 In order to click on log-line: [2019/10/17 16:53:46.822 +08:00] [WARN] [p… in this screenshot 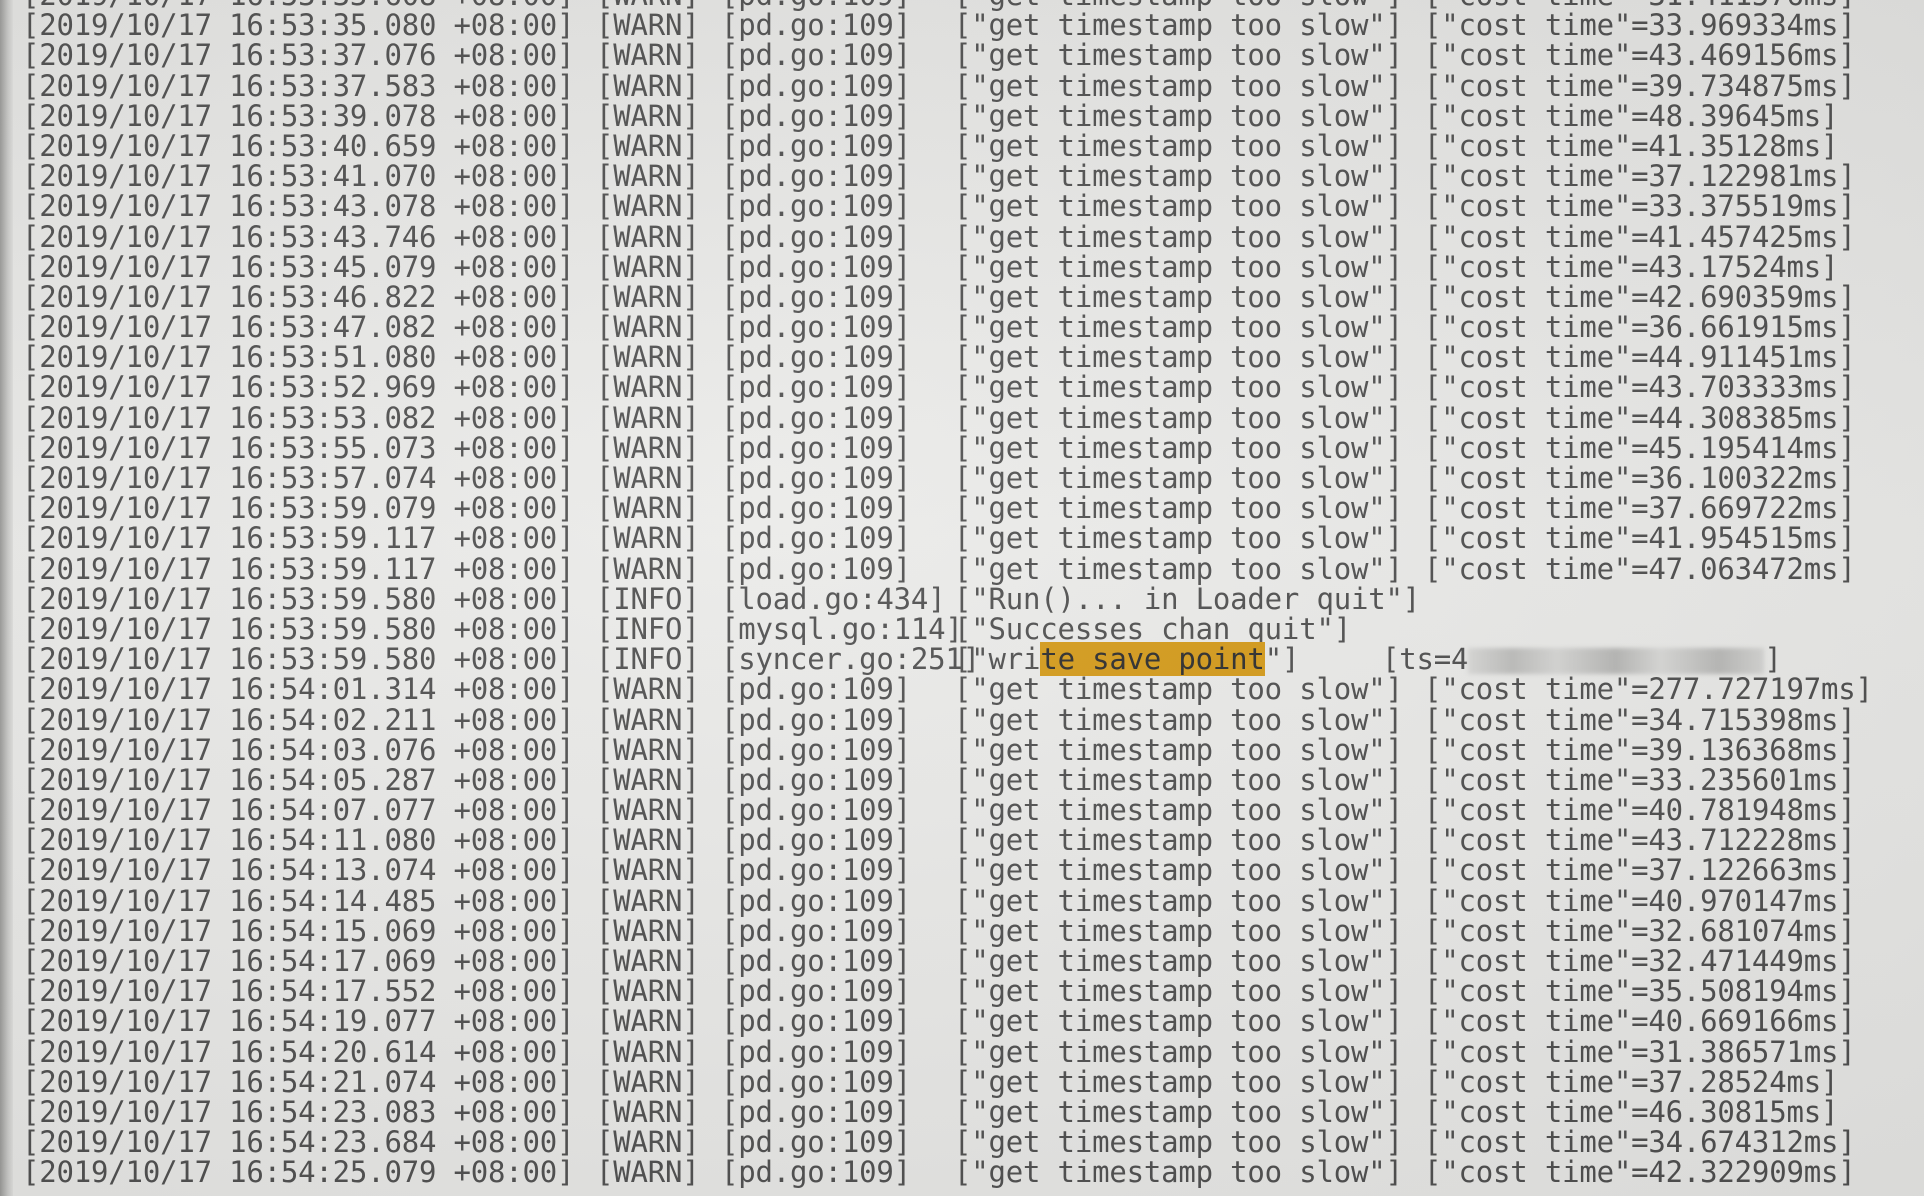, I will do `click(972, 297)`.